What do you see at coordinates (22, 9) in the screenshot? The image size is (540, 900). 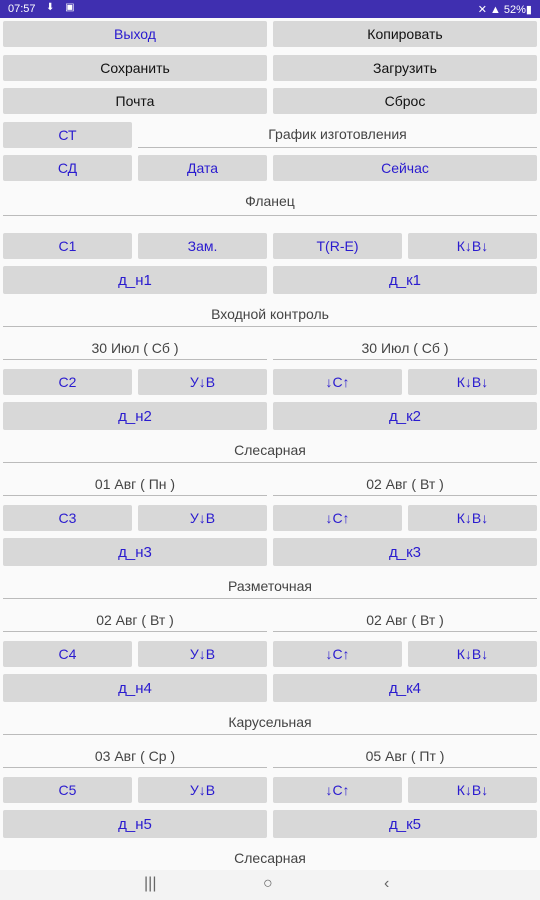 I see `status-time: 07:57` at bounding box center [22, 9].